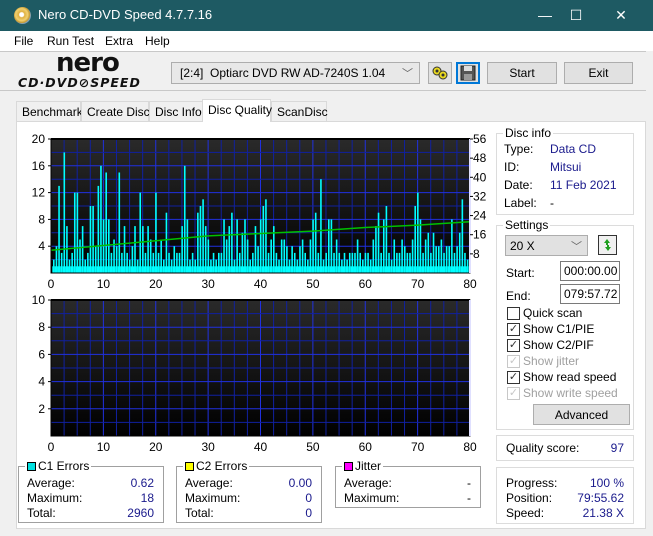  I want to click on refresh-icon, so click(607, 245).